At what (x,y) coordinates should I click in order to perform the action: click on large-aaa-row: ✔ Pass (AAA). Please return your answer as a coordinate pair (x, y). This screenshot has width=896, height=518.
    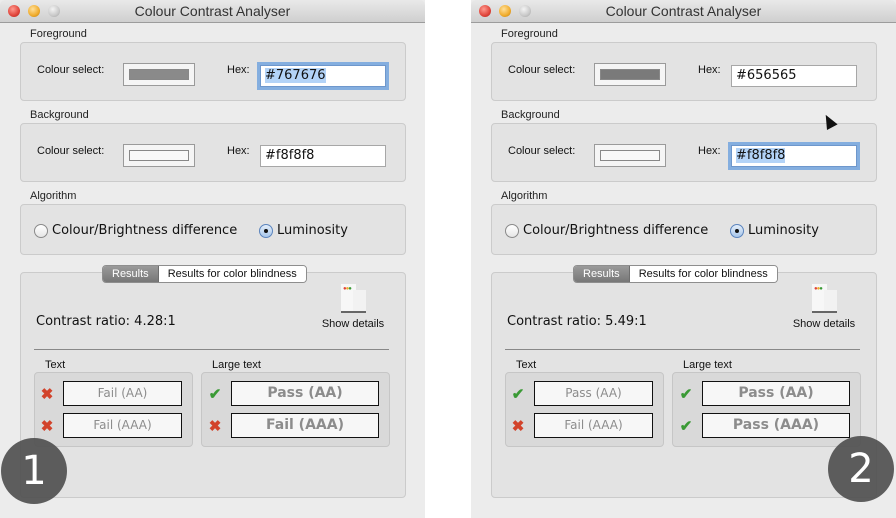
    Looking at the image, I should click on (764, 425).